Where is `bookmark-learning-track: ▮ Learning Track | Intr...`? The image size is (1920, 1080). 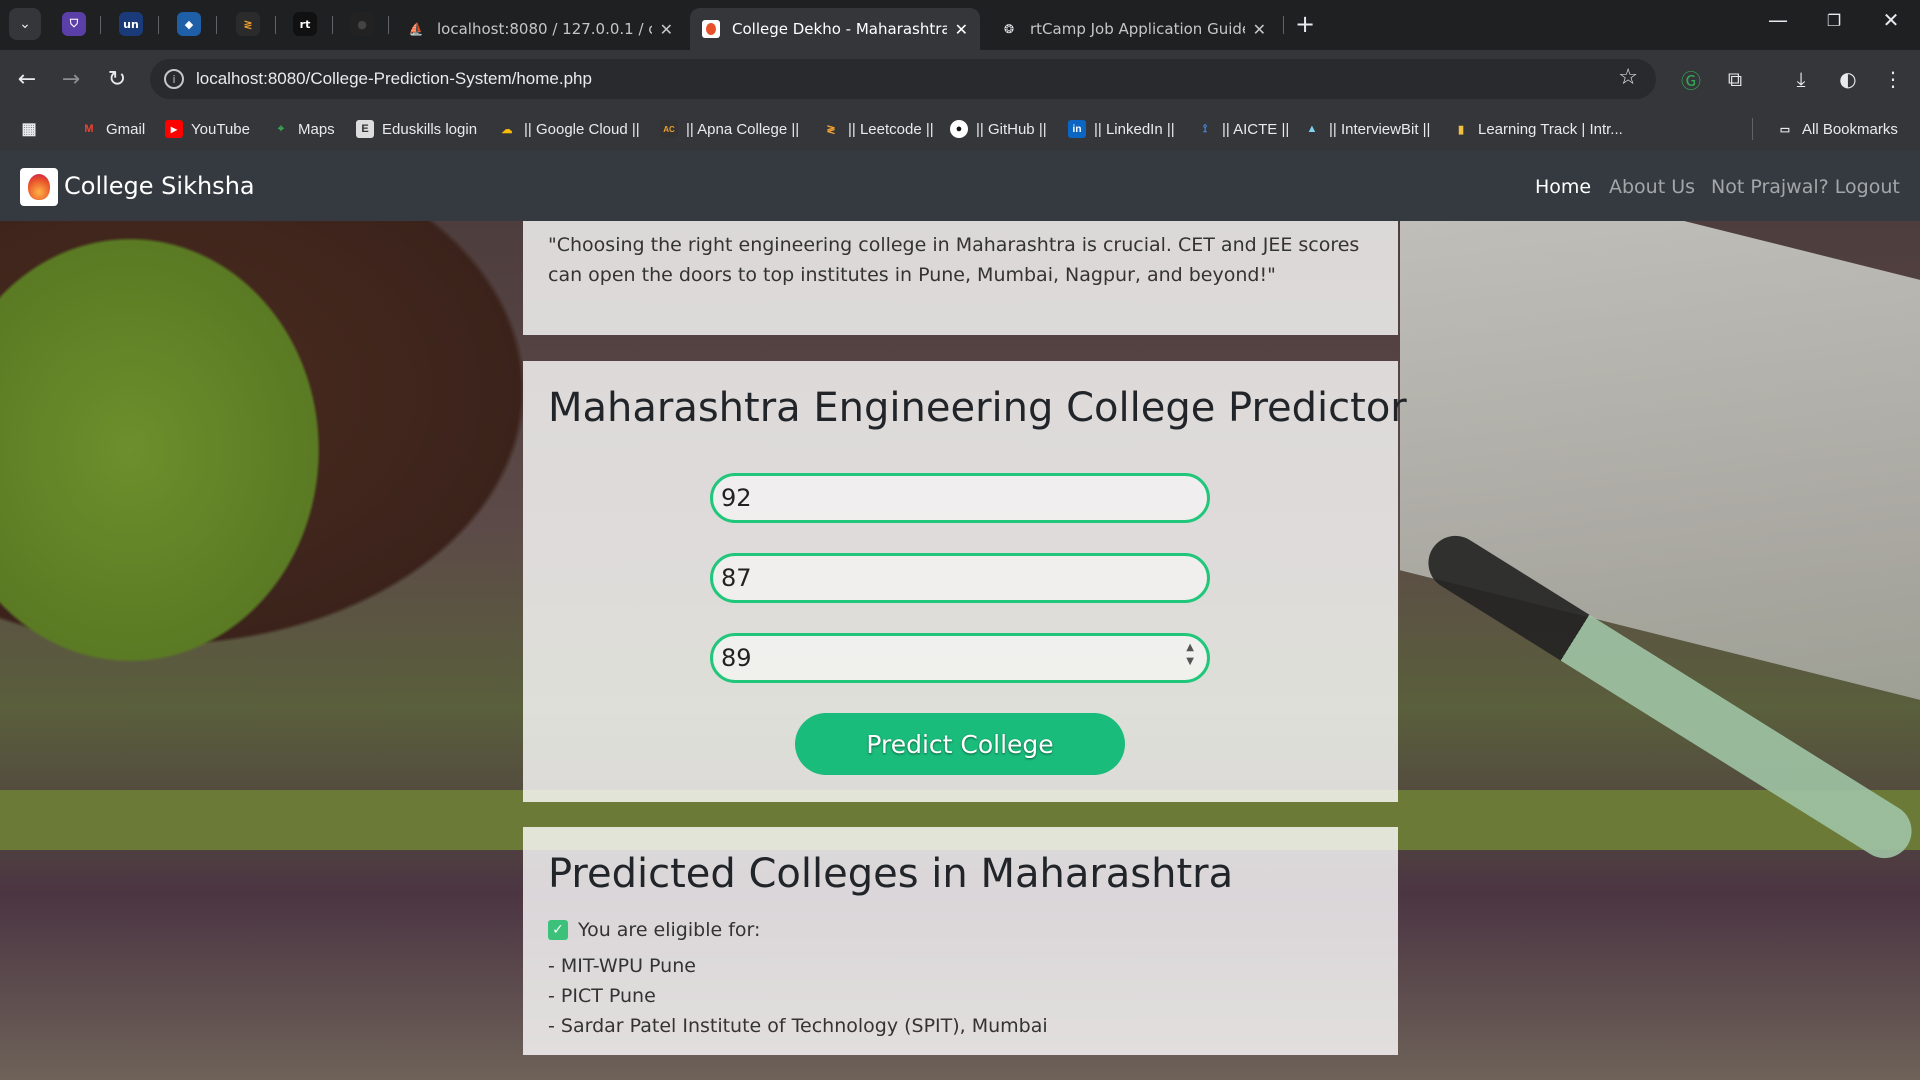 bookmark-learning-track: ▮ Learning Track | Intr... is located at coordinates (1537, 129).